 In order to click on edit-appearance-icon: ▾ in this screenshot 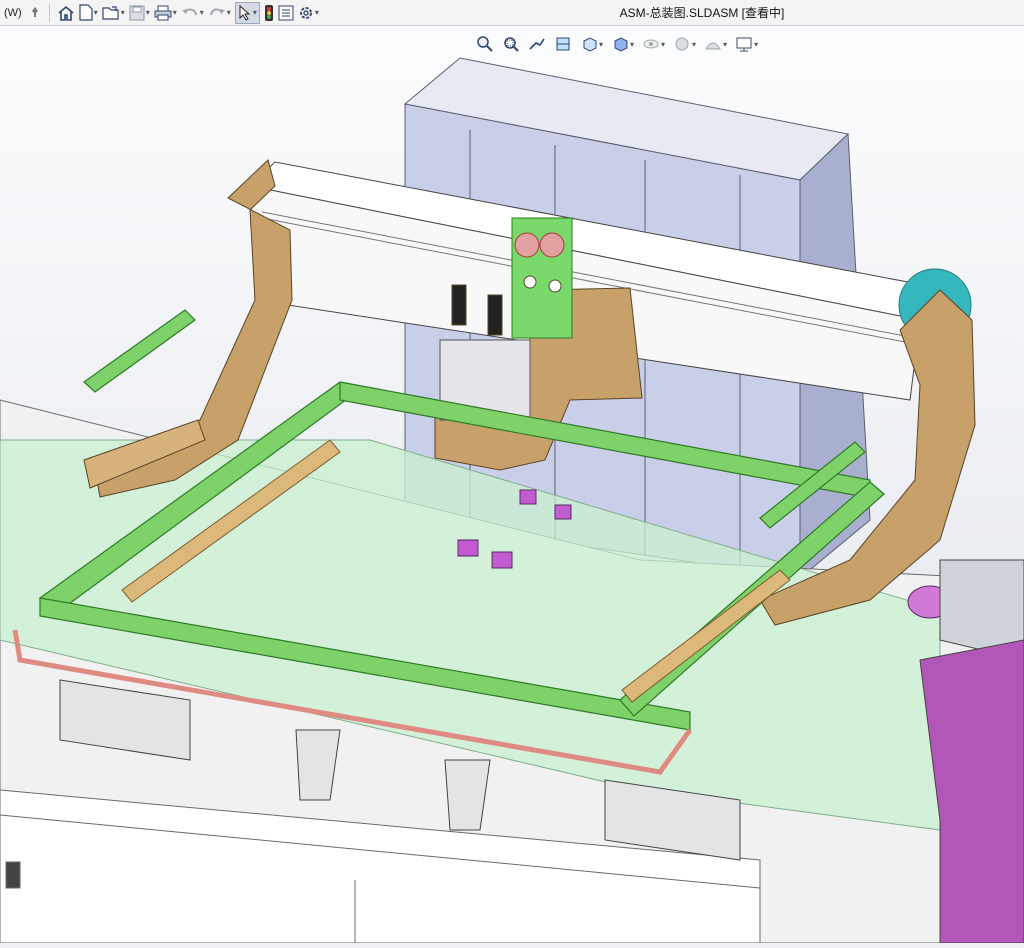, I will do `click(684, 44)`.